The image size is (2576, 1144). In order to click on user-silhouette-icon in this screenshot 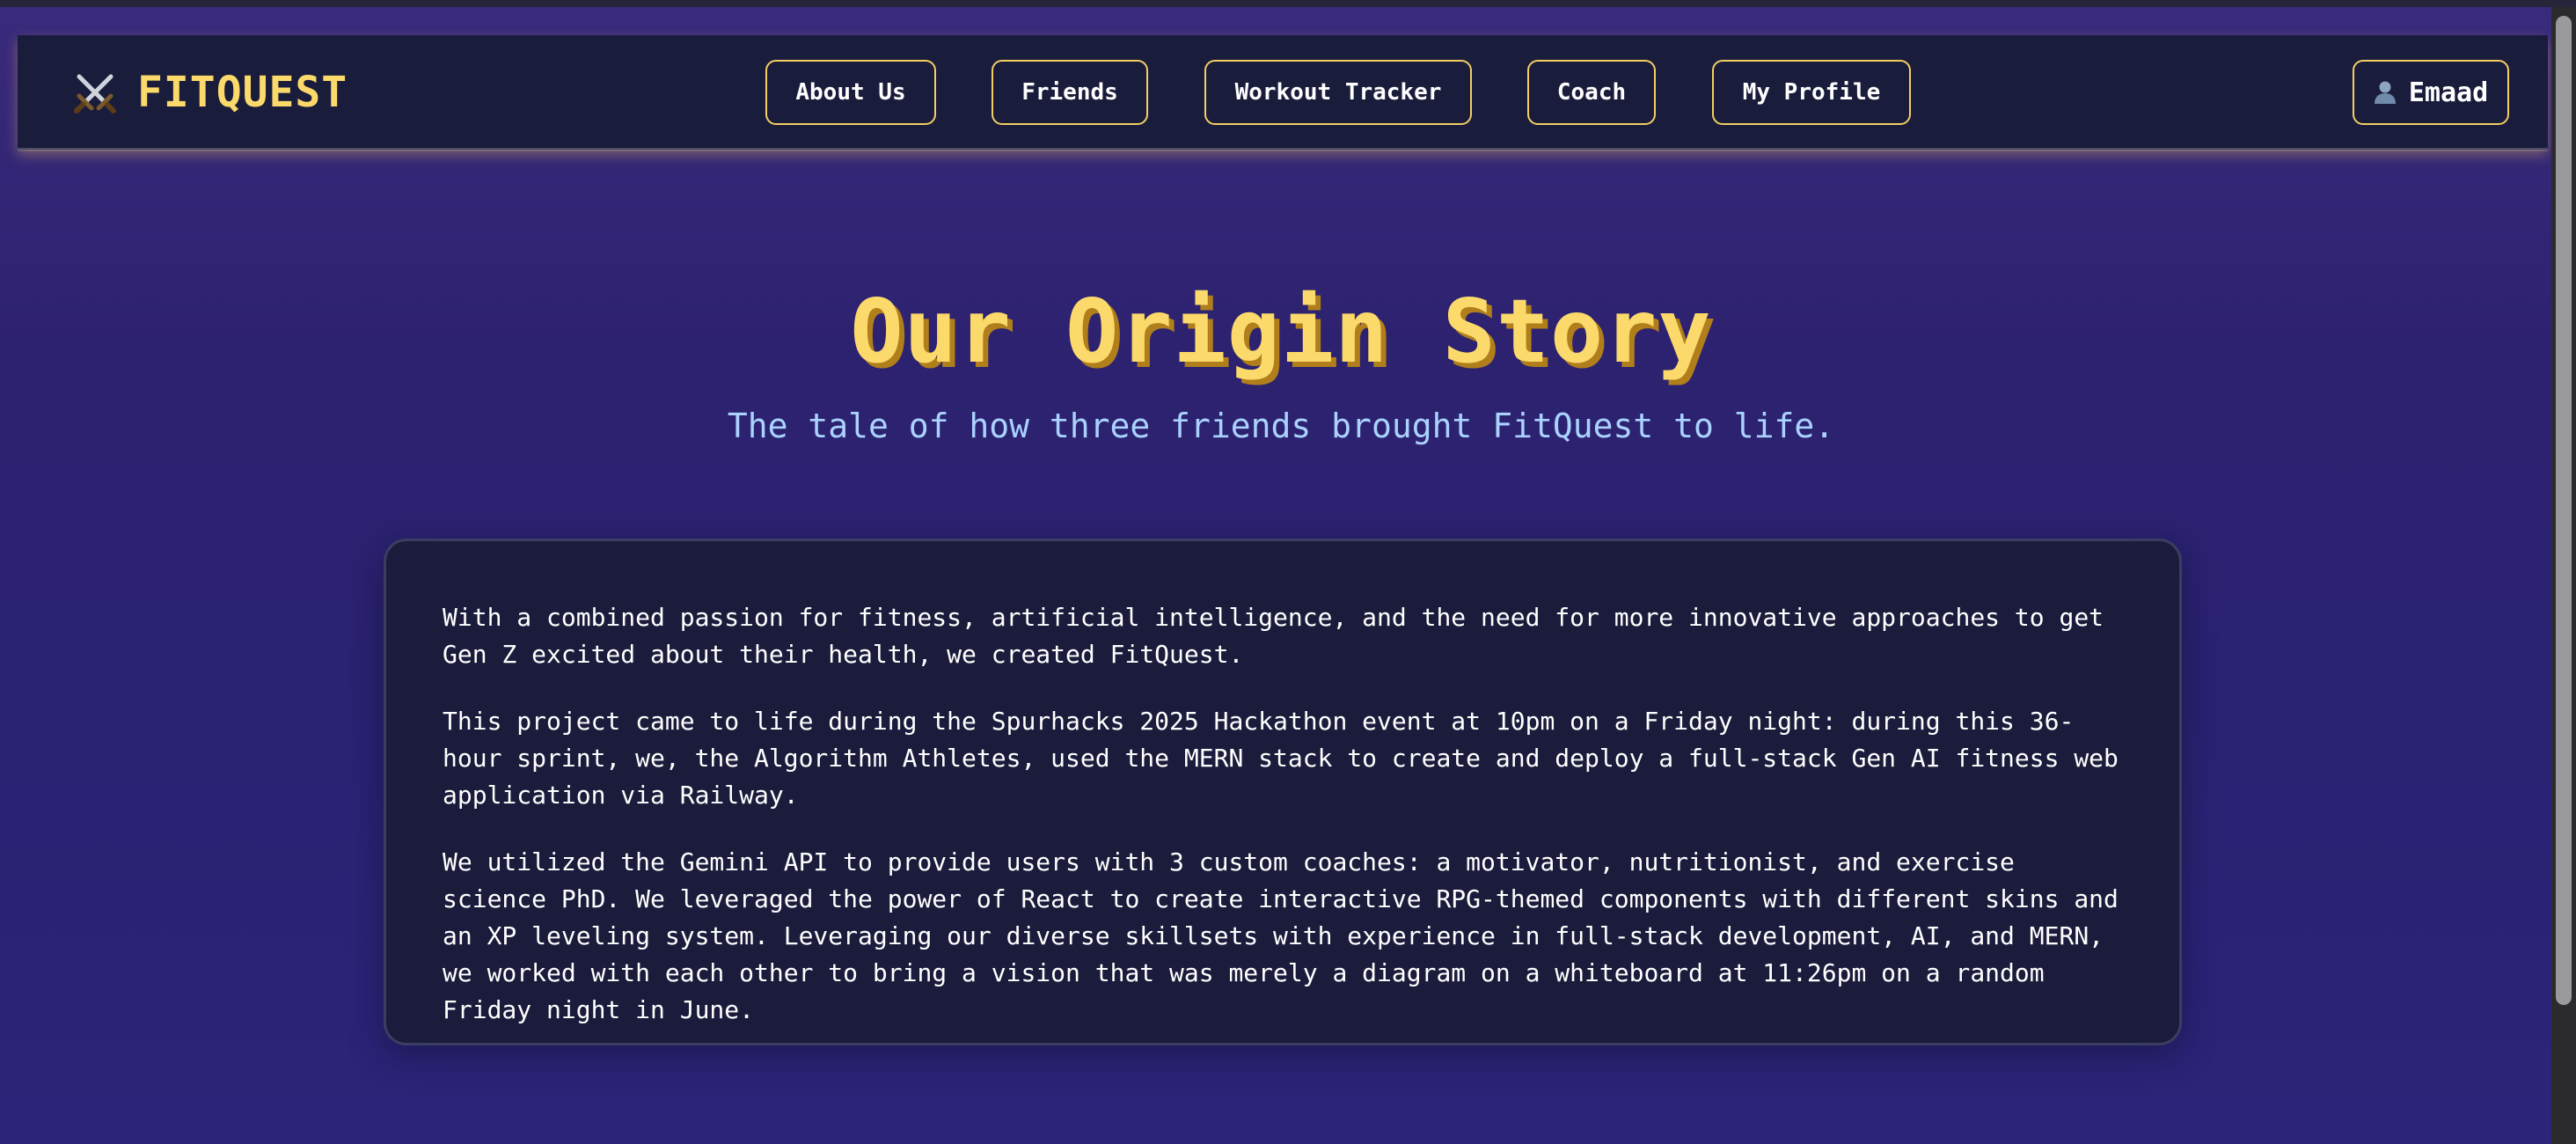, I will do `click(2385, 93)`.